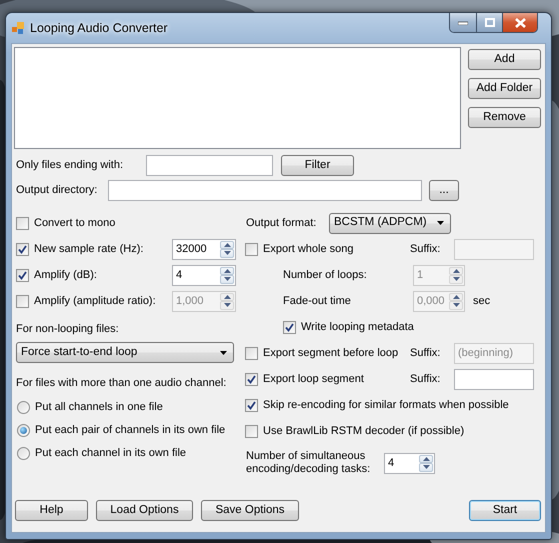  I want to click on option-label: Amplify (dB):, so click(66, 275).